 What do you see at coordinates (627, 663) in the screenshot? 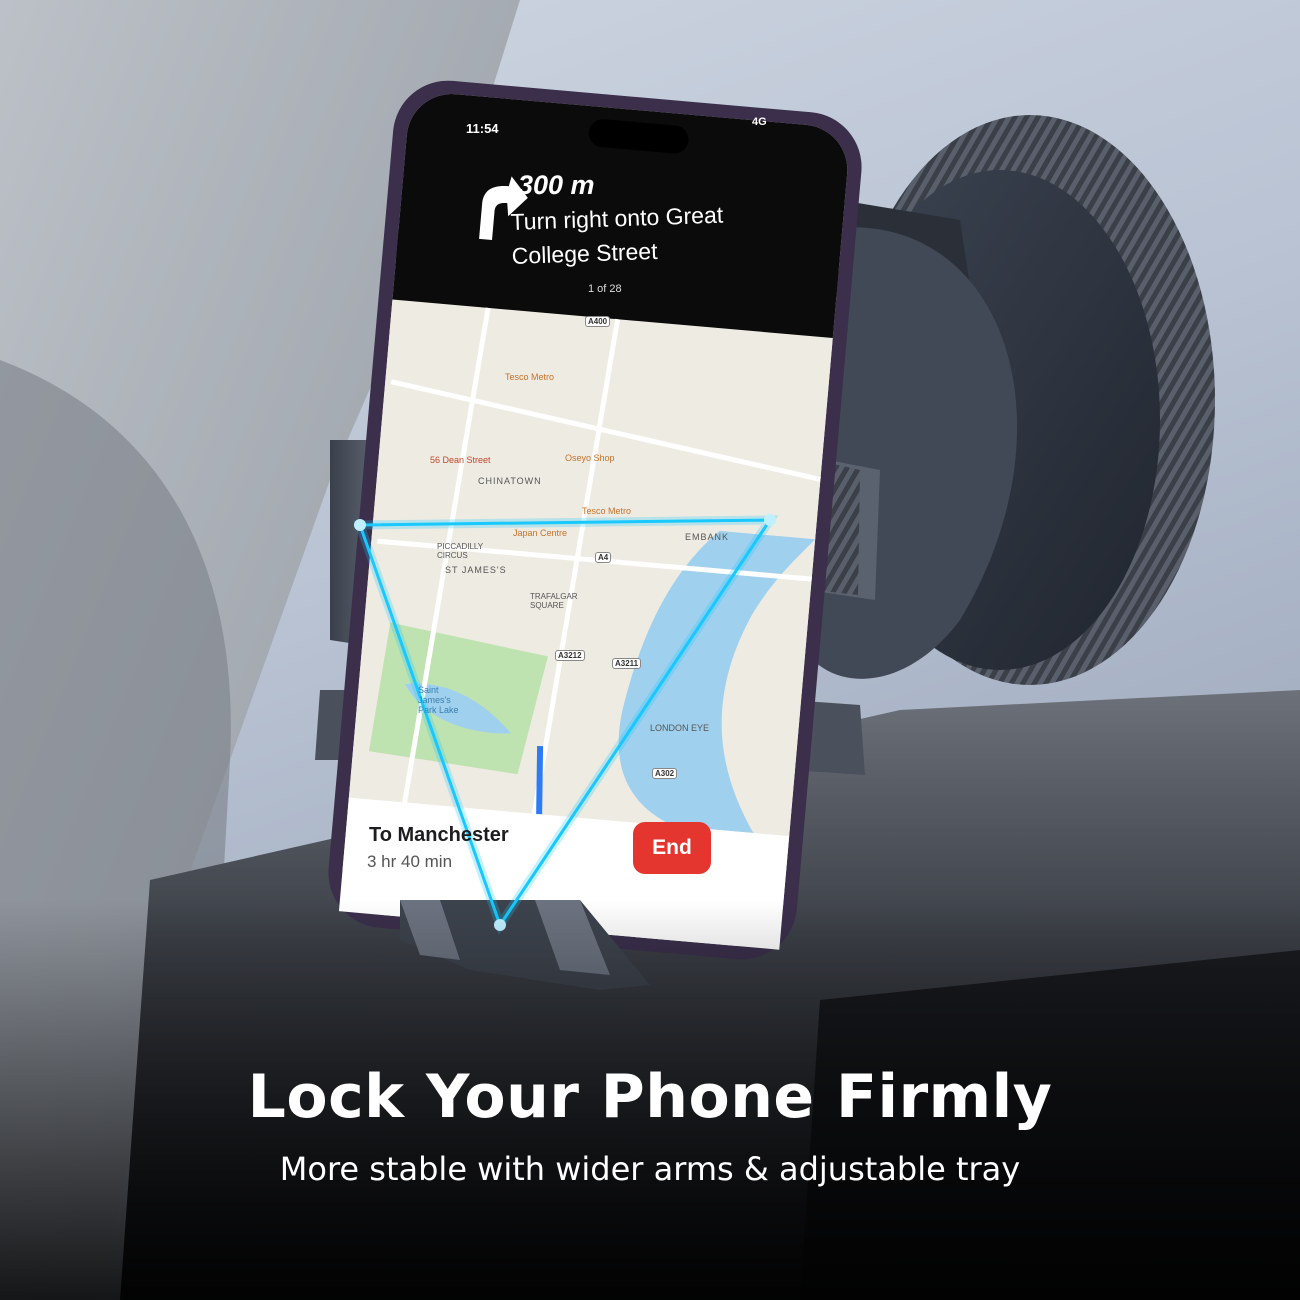
I see `road-badge: A3211` at bounding box center [627, 663].